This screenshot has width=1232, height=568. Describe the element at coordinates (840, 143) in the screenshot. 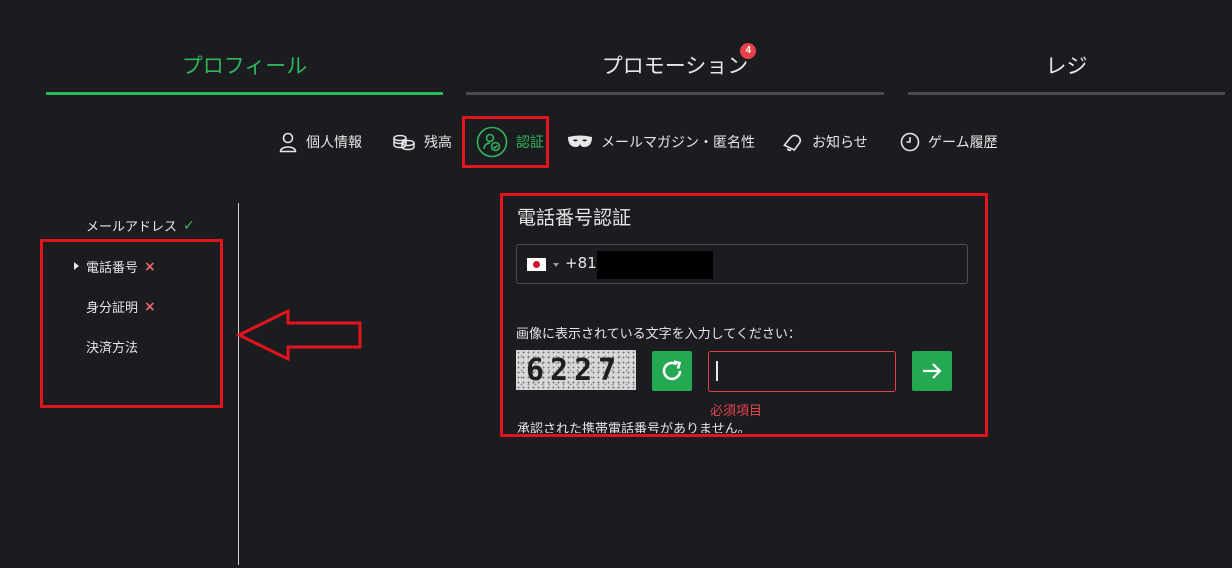

I see `subtab-notifications-label: お知らせ` at that location.